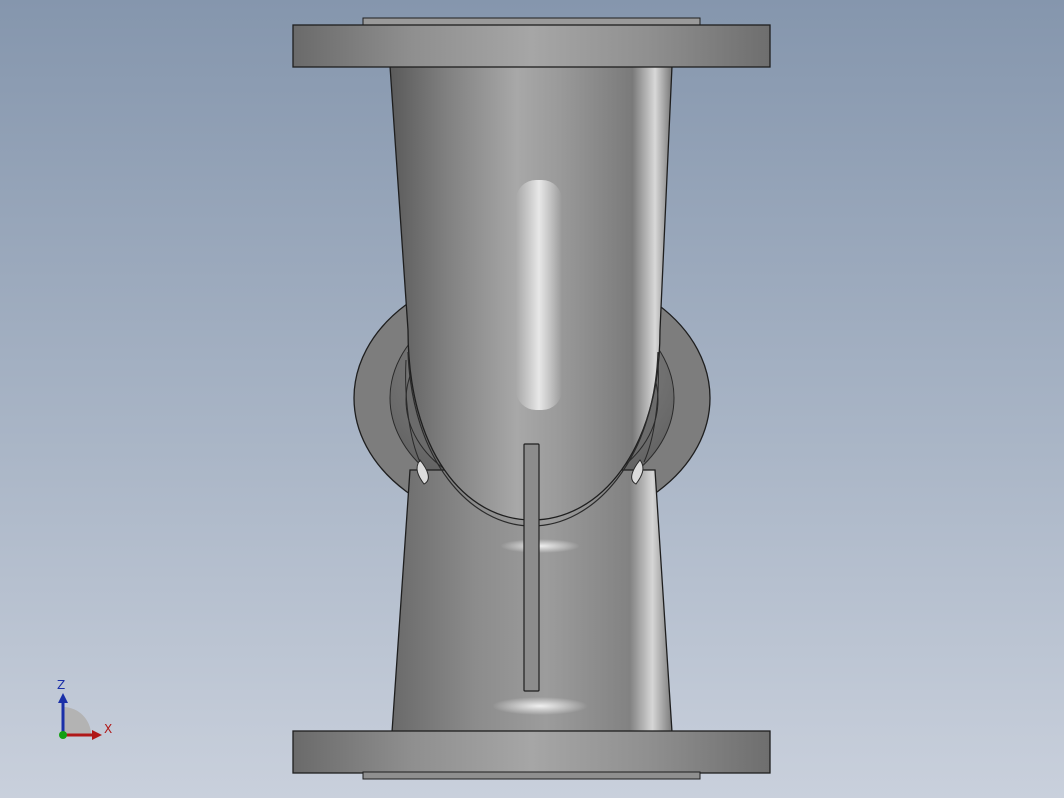 The image size is (1064, 798). Describe the element at coordinates (531, 755) in the screenshot. I see `bottom-flange` at that location.